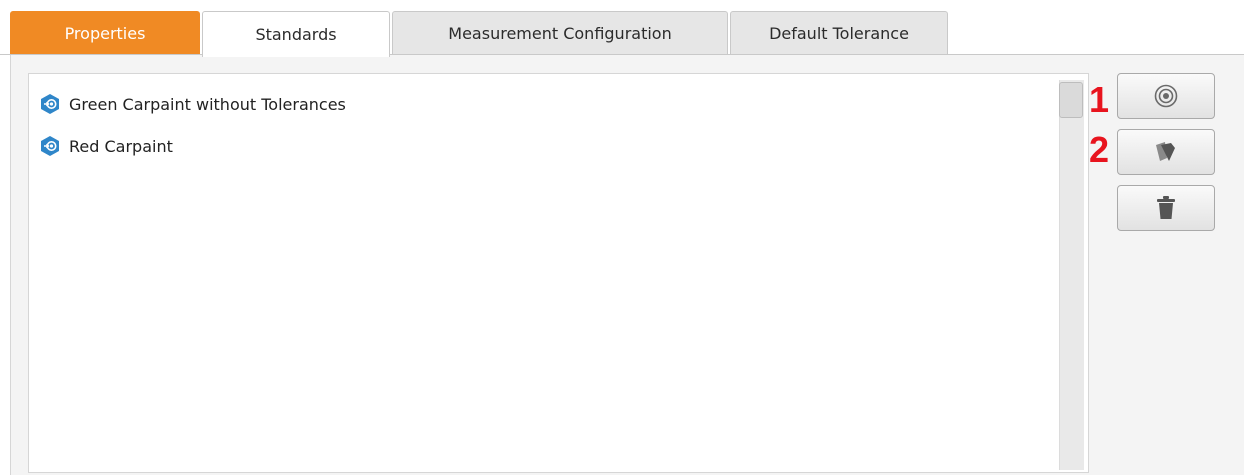 The width and height of the screenshot is (1244, 475). I want to click on list-scrollbar, so click(1071, 275).